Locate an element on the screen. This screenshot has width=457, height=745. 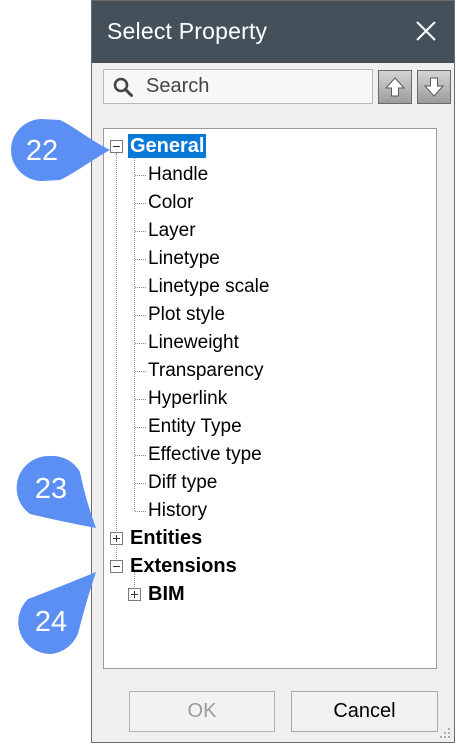
tree-node-entity-type: Entity Type is located at coordinates (195, 427).